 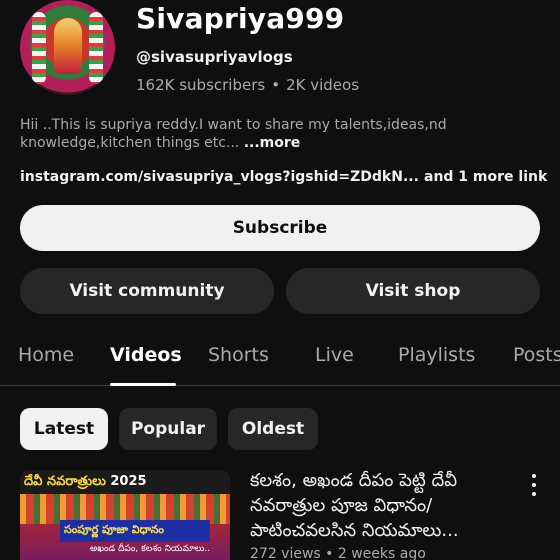 I want to click on visit-community-button: Visit community, so click(x=147, y=291).